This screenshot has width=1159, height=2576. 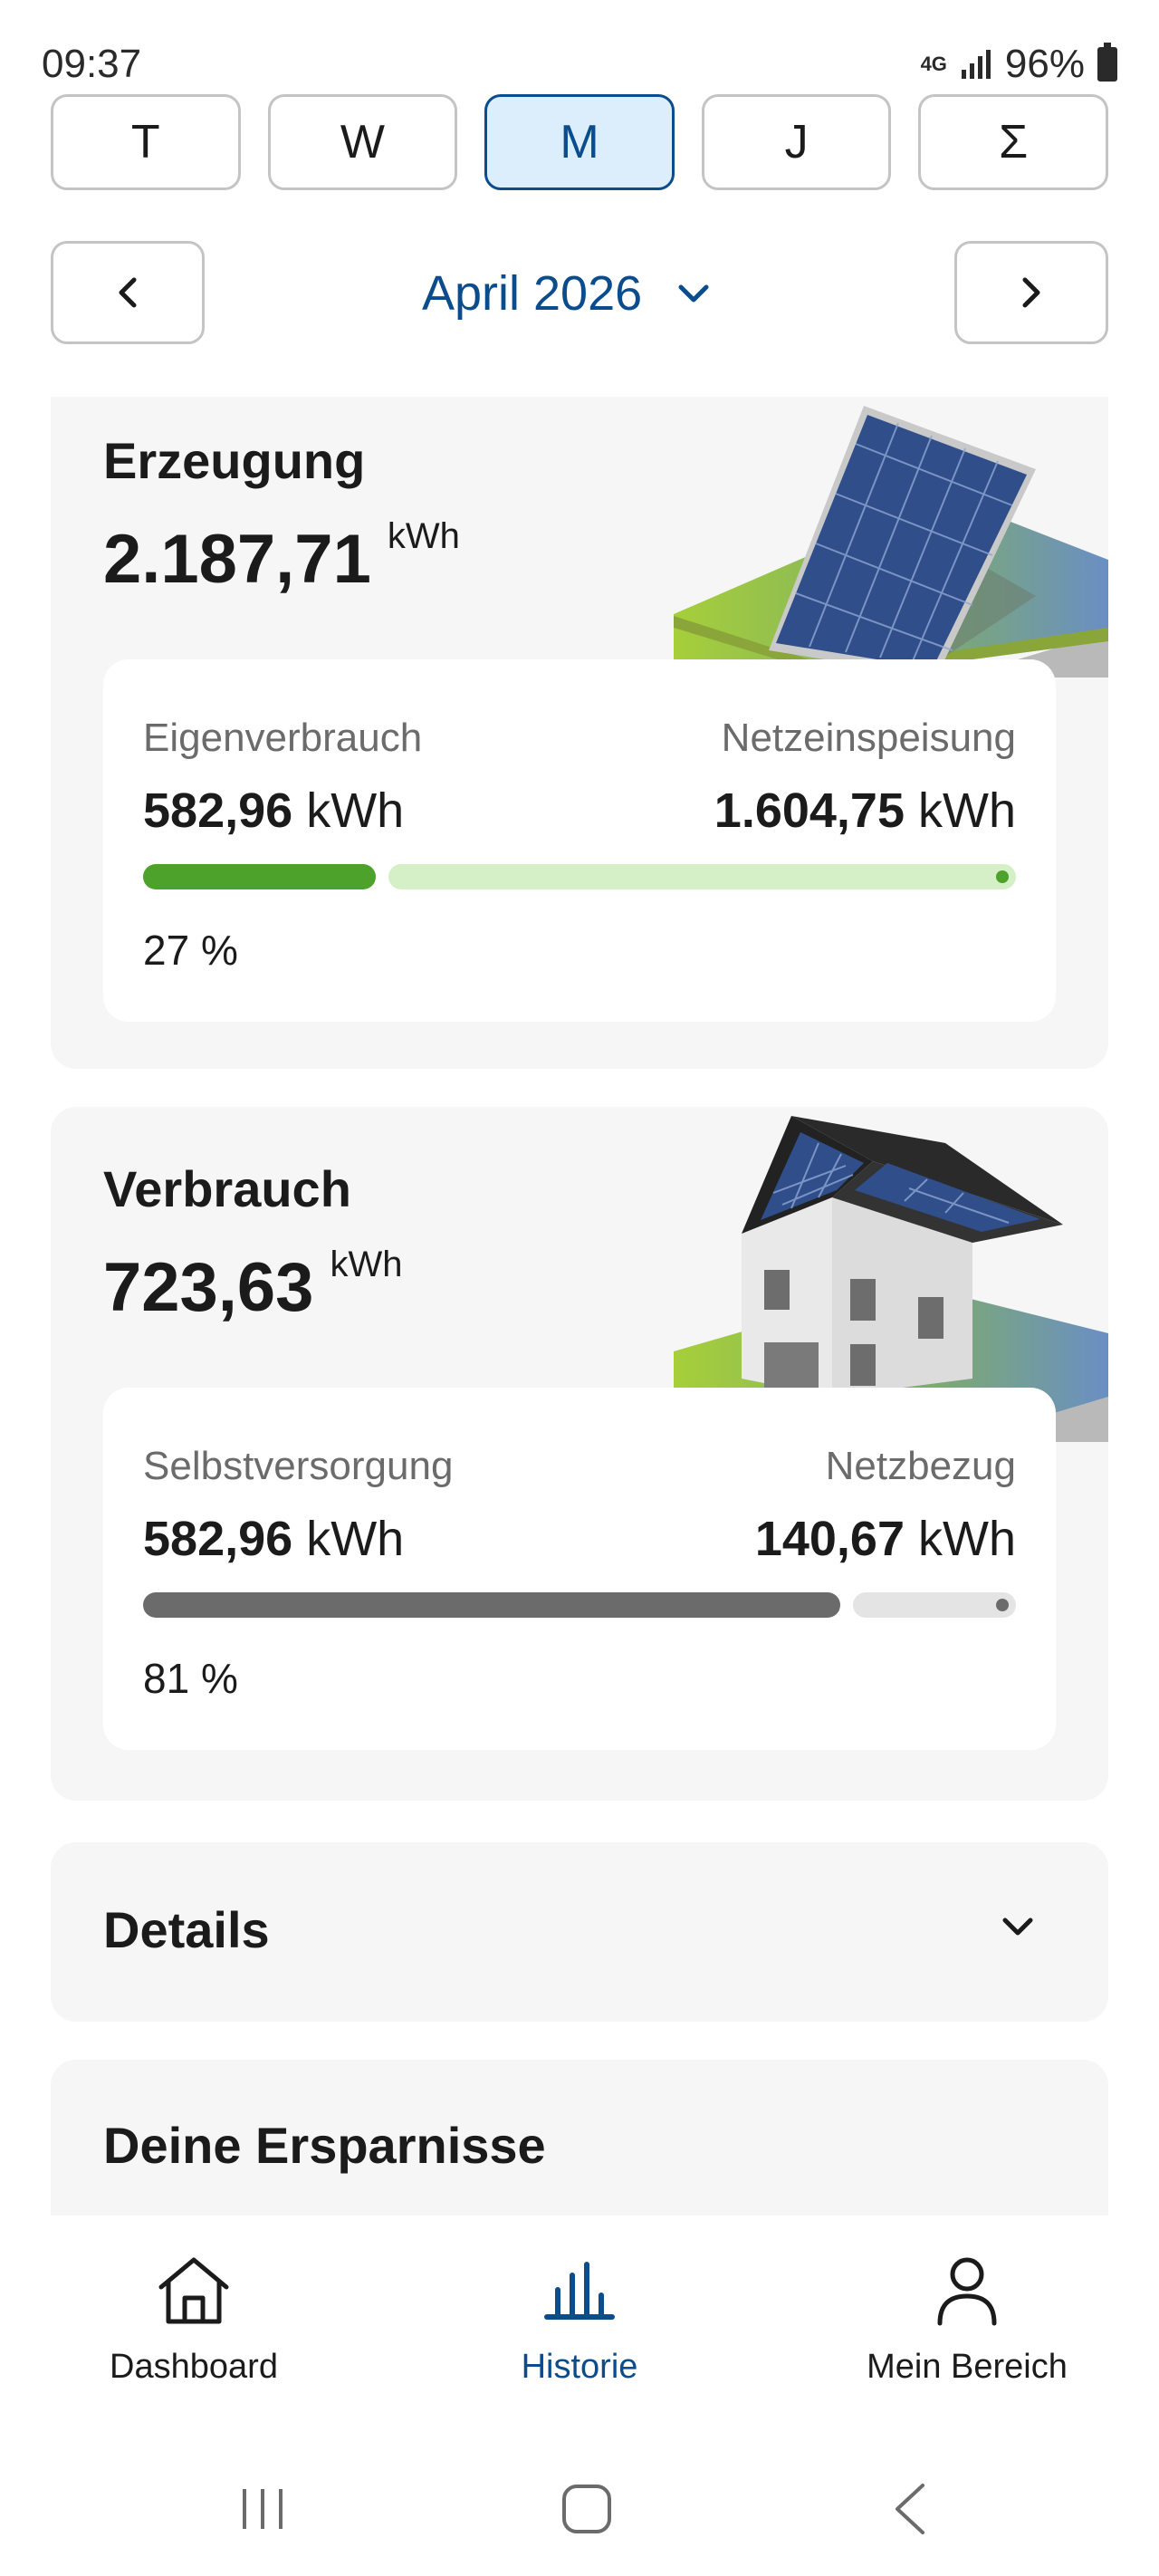 What do you see at coordinates (1107, 62) in the screenshot?
I see `battery-icon` at bounding box center [1107, 62].